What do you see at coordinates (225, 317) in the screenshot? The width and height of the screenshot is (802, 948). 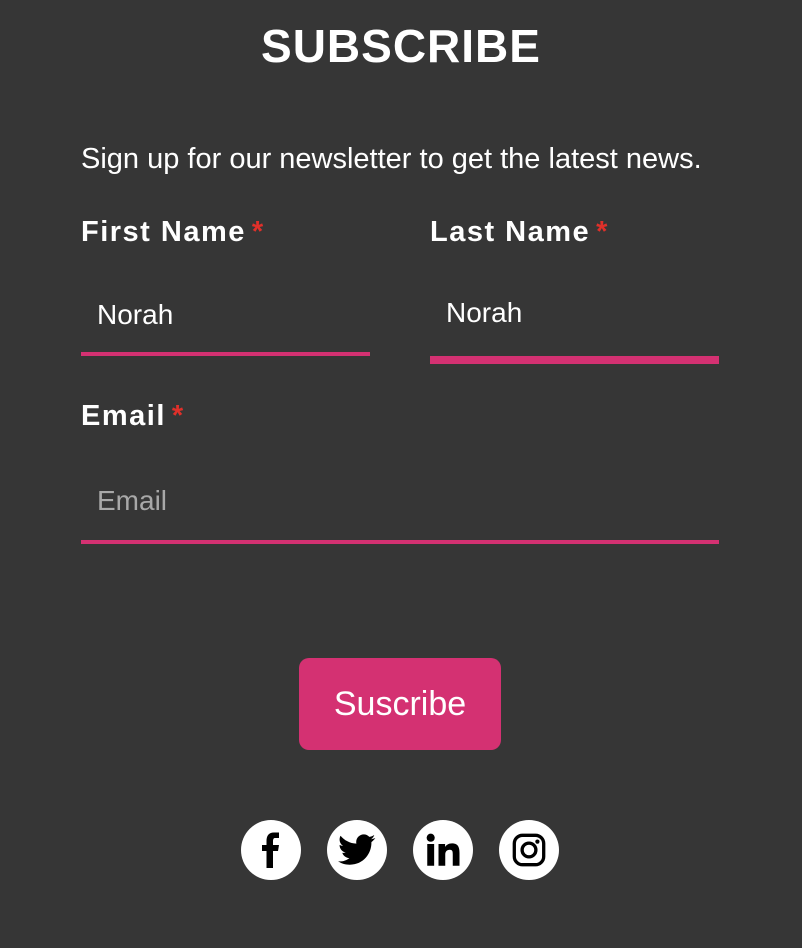 I see `first-name-input` at bounding box center [225, 317].